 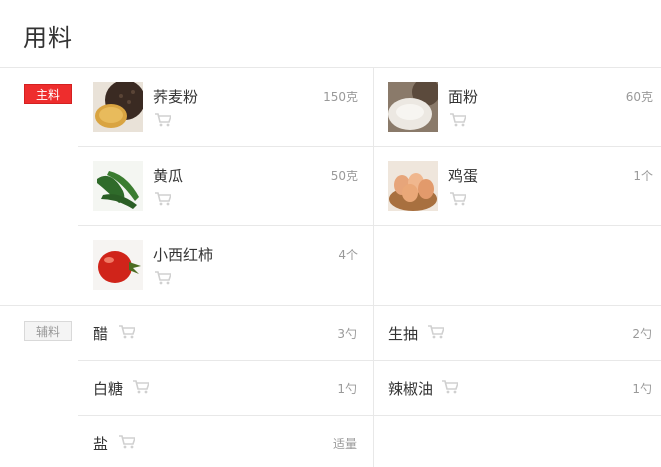 I want to click on ingredient-amount: 2勺, so click(x=642, y=334).